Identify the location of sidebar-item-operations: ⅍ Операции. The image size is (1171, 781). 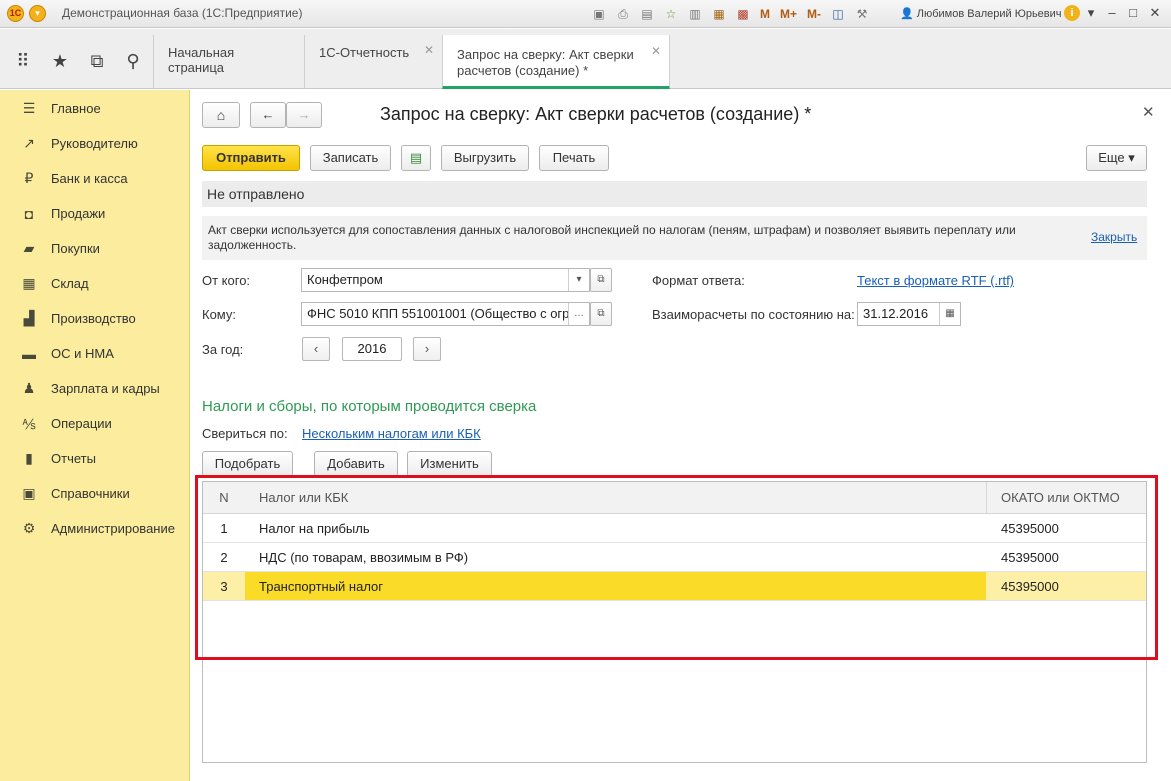
(95, 423).